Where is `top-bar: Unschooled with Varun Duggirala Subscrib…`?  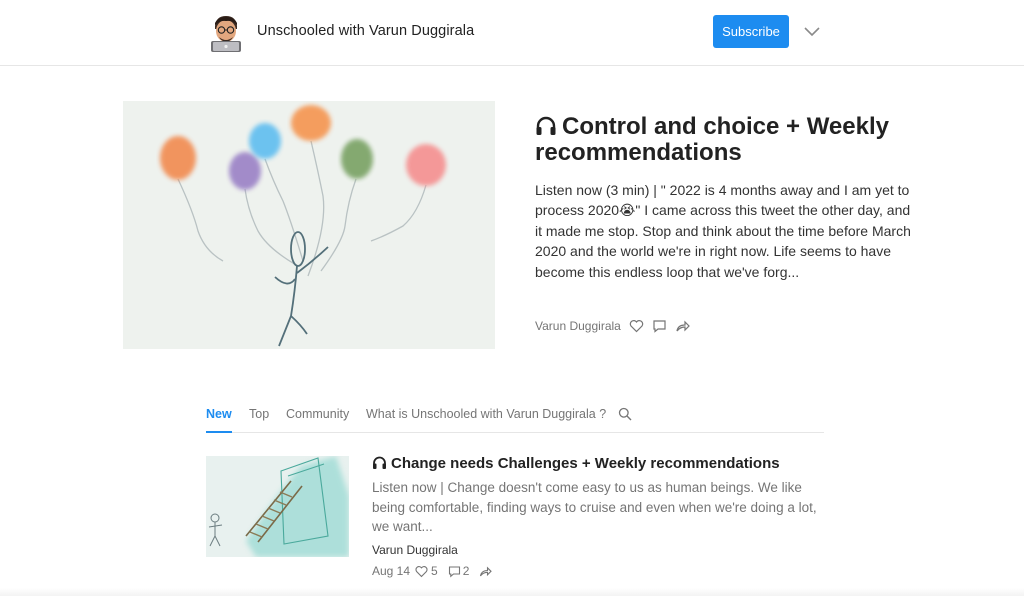
top-bar: Unschooled with Varun Duggirala Subscrib… is located at coordinates (512, 33).